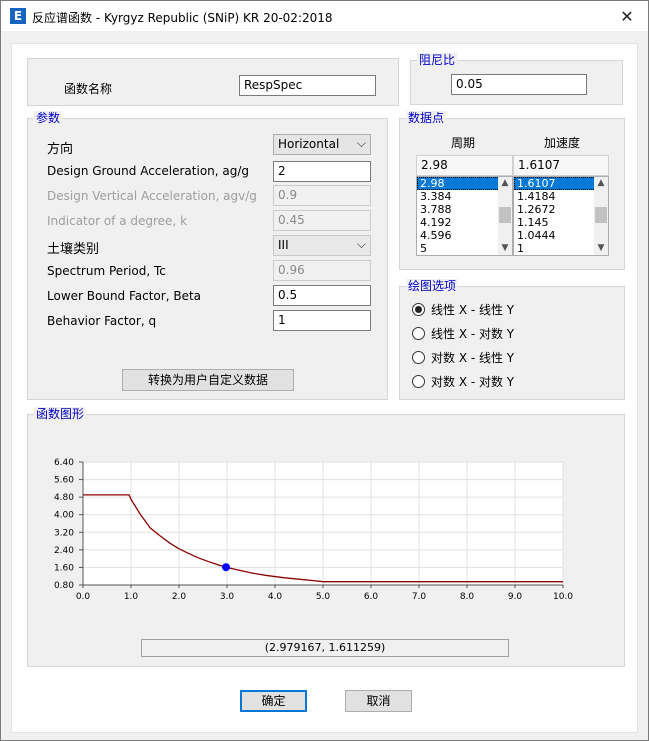 The width and height of the screenshot is (649, 741). What do you see at coordinates (64, 568) in the screenshot?
I see `y-tick-label: 1.60` at bounding box center [64, 568].